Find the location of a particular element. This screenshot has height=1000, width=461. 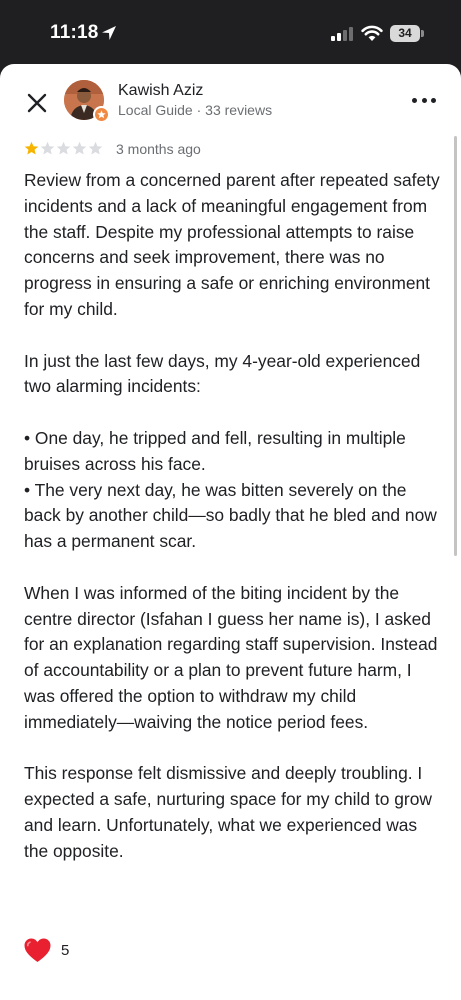

more-options-icon is located at coordinates (414, 100).